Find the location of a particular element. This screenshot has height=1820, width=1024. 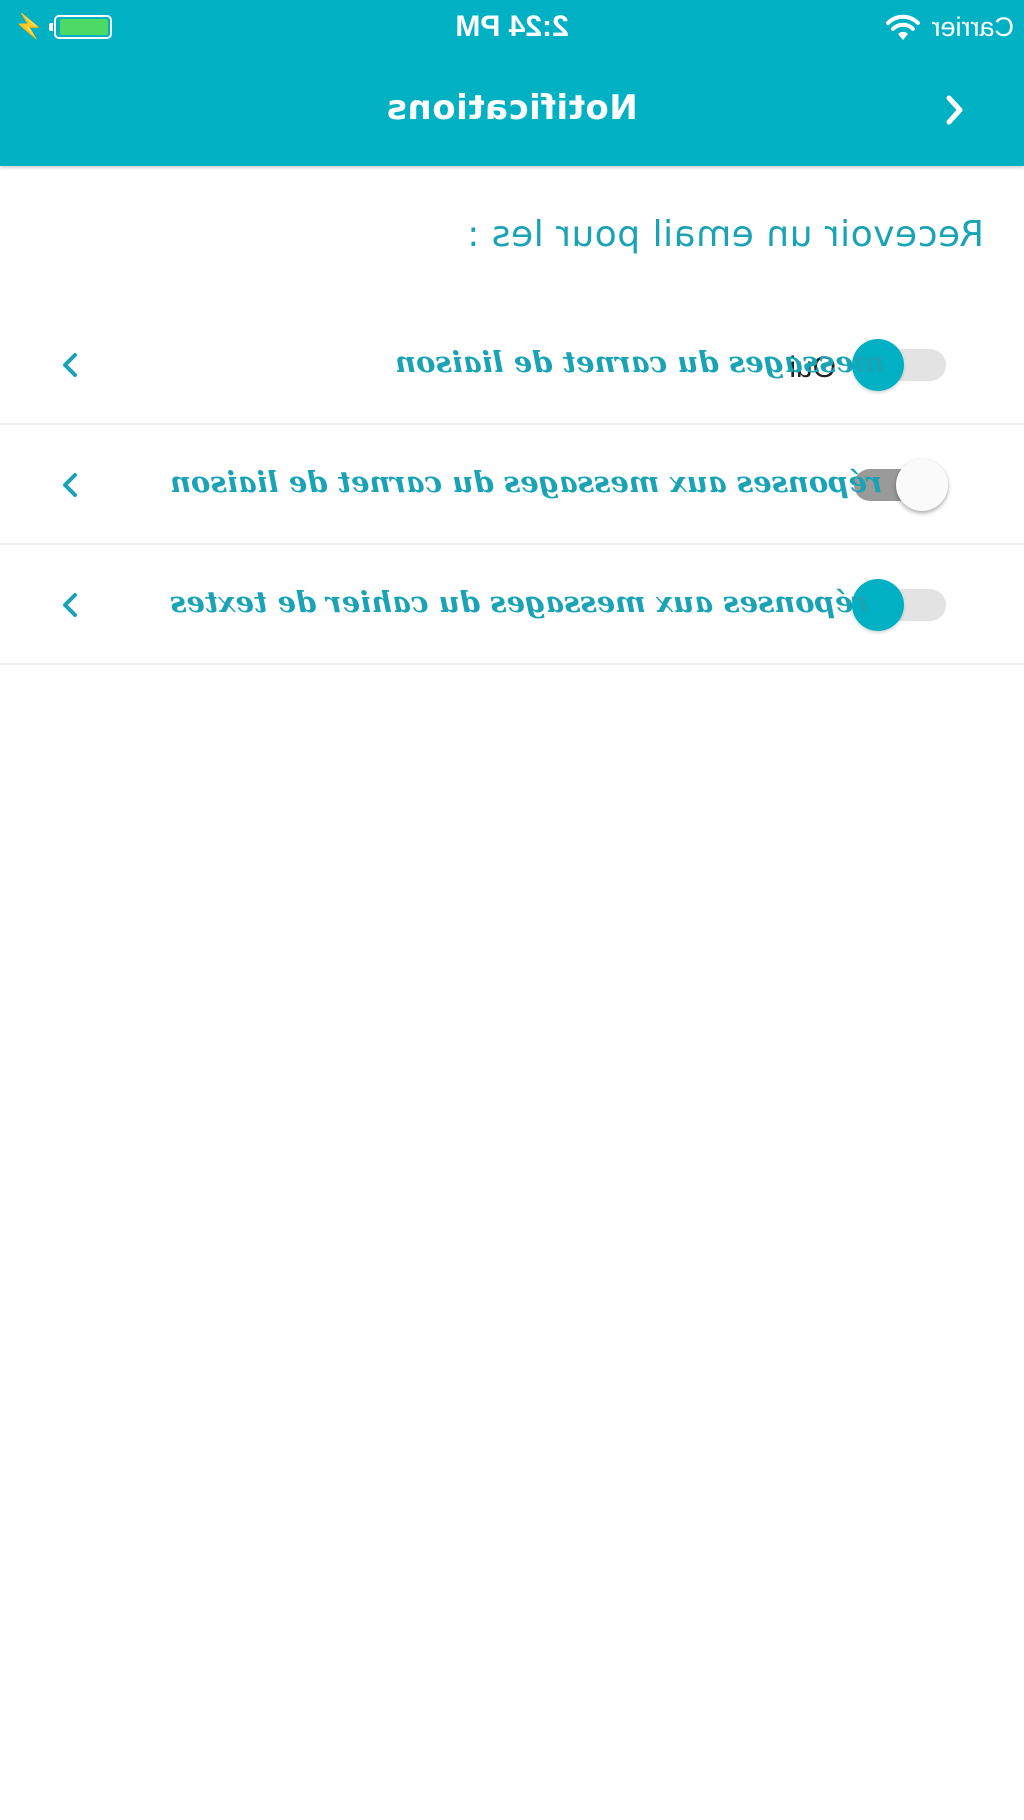

battery: ⚡ is located at coordinates (63, 26).